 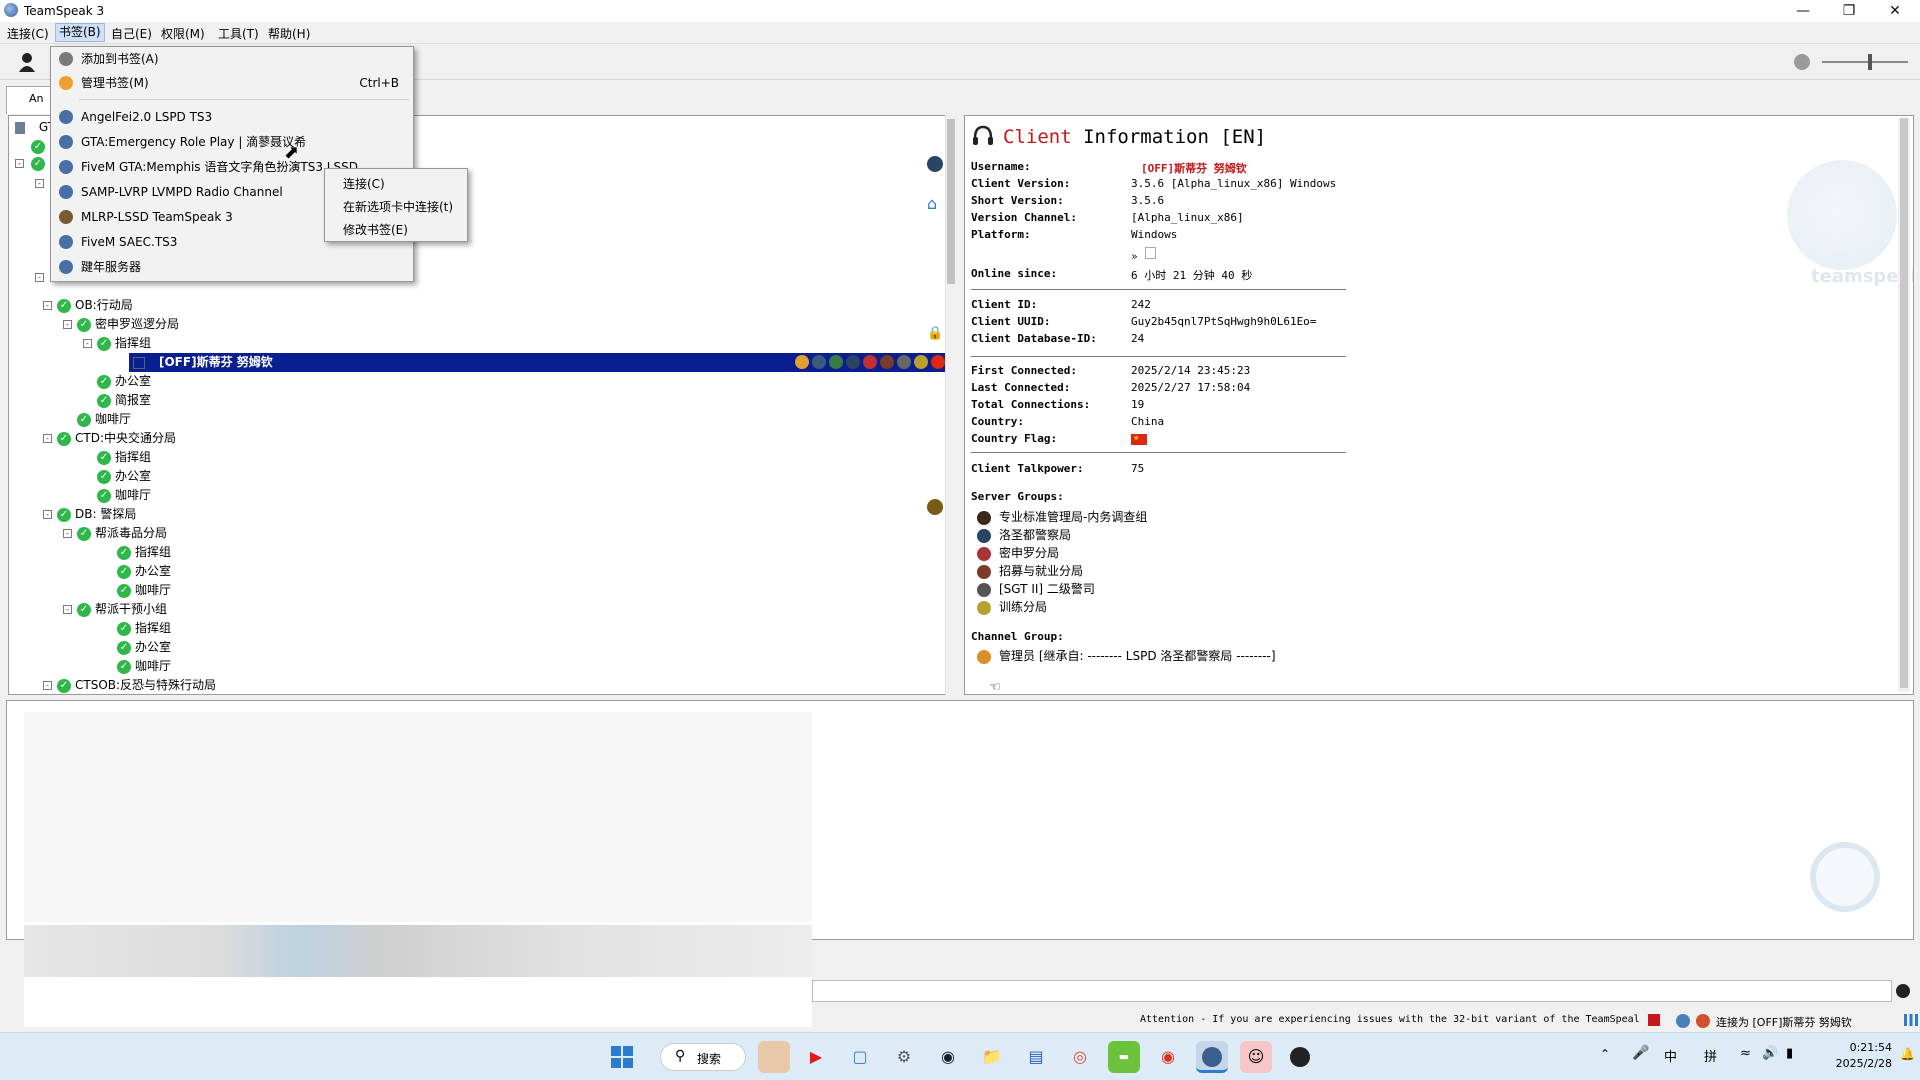 What do you see at coordinates (80, 32) in the screenshot?
I see `menu-bookmarks: 书签(B)` at bounding box center [80, 32].